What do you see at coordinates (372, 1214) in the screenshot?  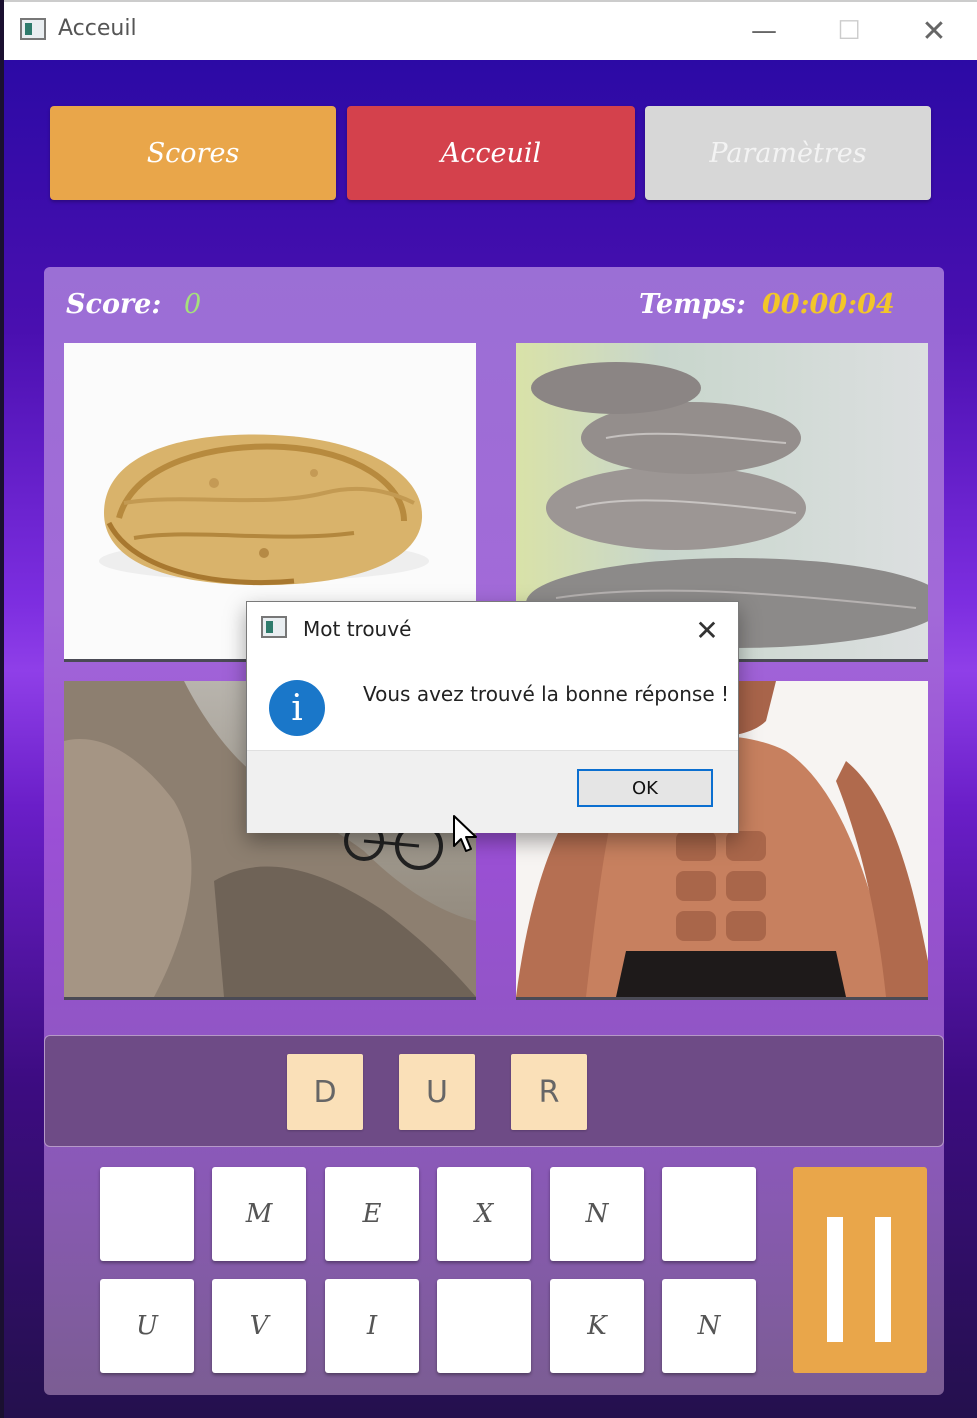 I see `letter-key: E` at bounding box center [372, 1214].